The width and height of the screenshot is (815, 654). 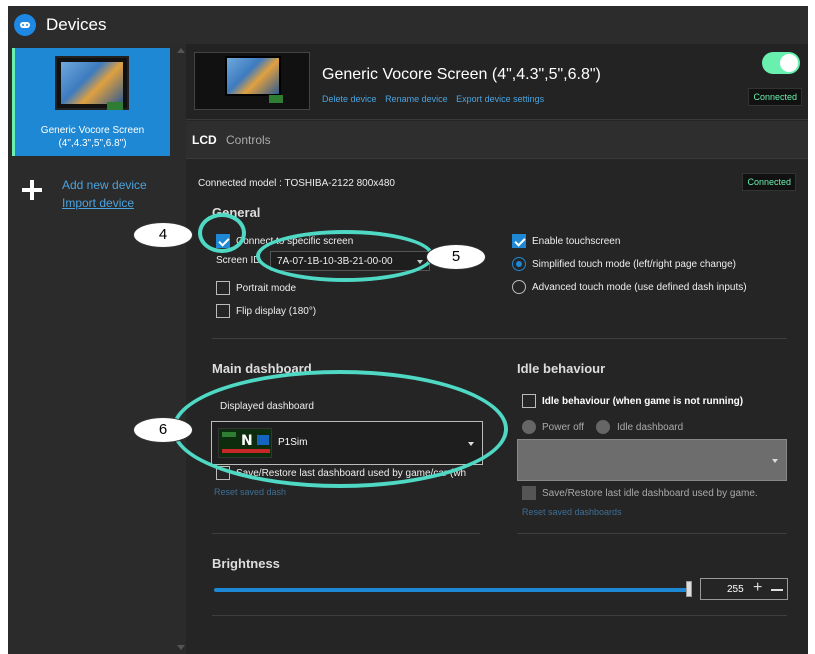 I want to click on brightness-slider-handle, so click(x=689, y=589).